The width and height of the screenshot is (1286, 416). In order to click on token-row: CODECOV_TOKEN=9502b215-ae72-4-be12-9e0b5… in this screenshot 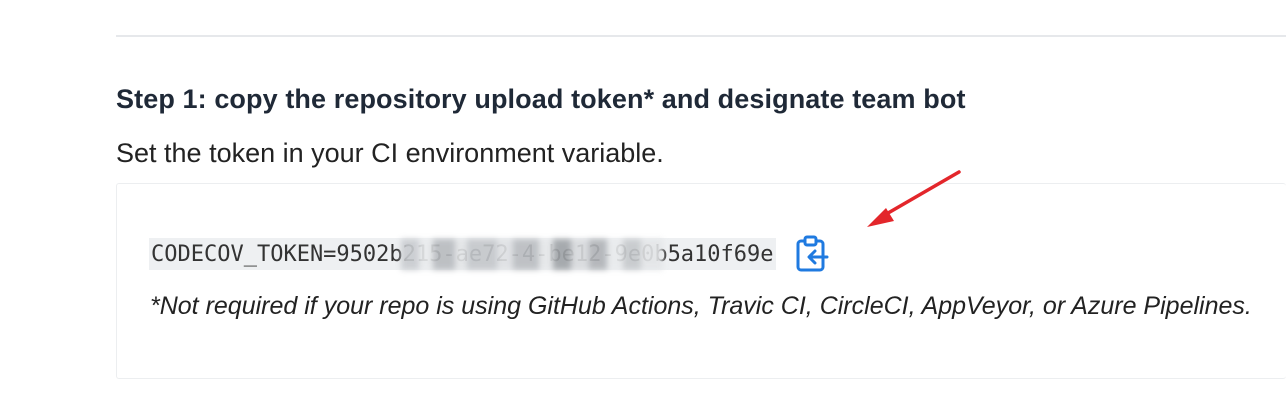, I will do `click(489, 254)`.